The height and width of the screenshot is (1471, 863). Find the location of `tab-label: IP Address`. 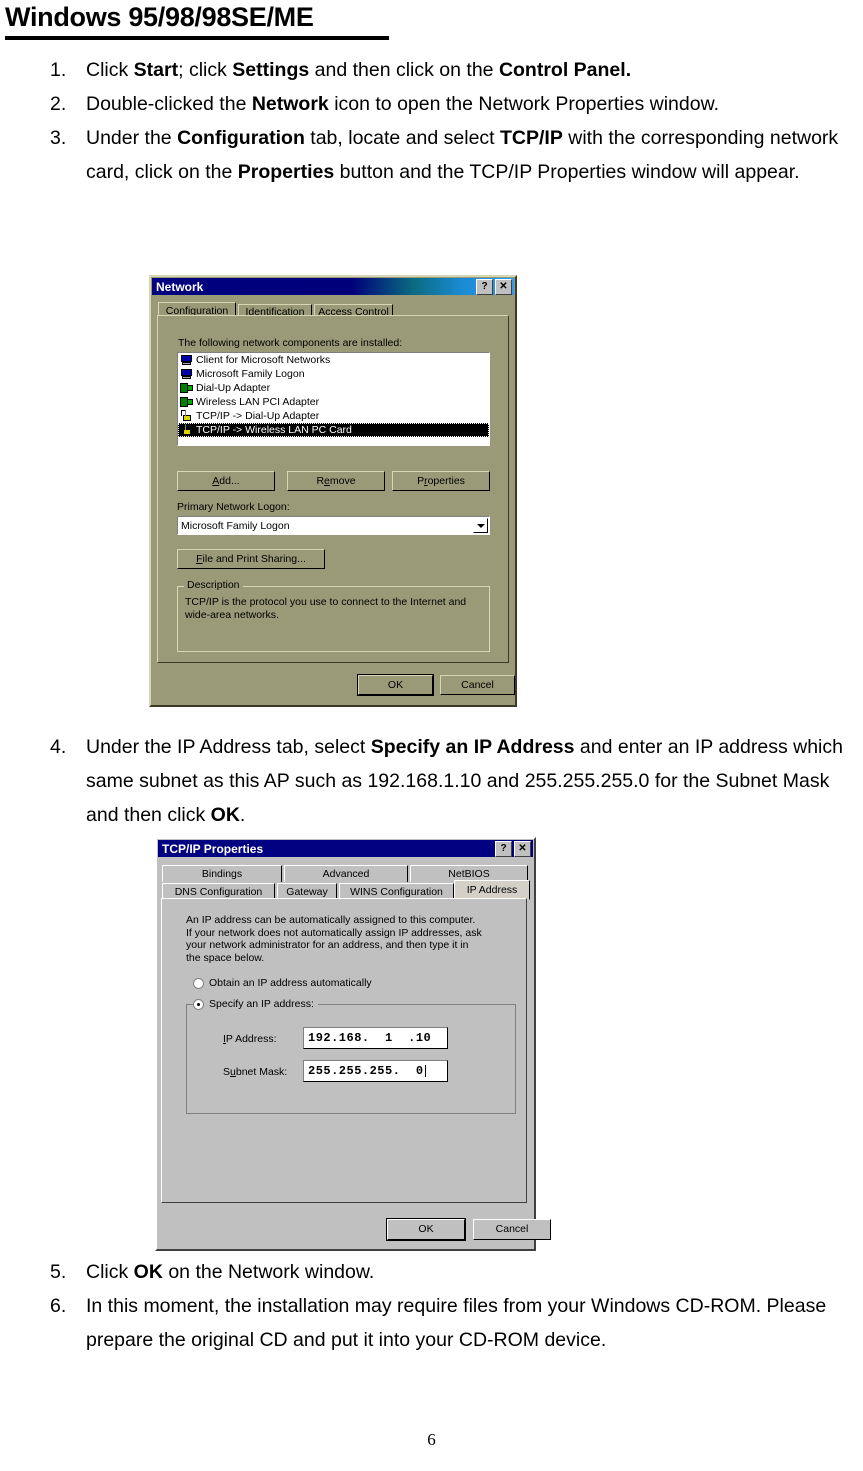

tab-label: IP Address is located at coordinates (492, 890).